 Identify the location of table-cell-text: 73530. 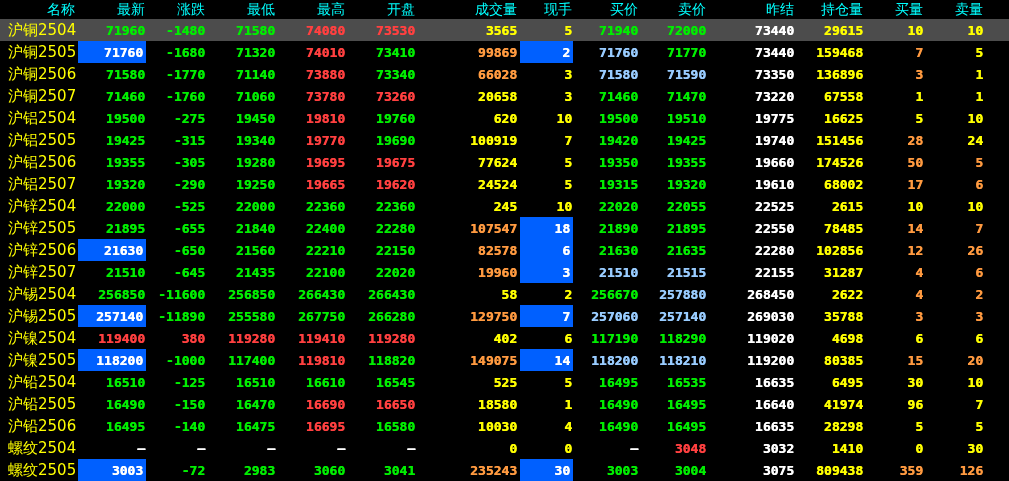
(395, 31).